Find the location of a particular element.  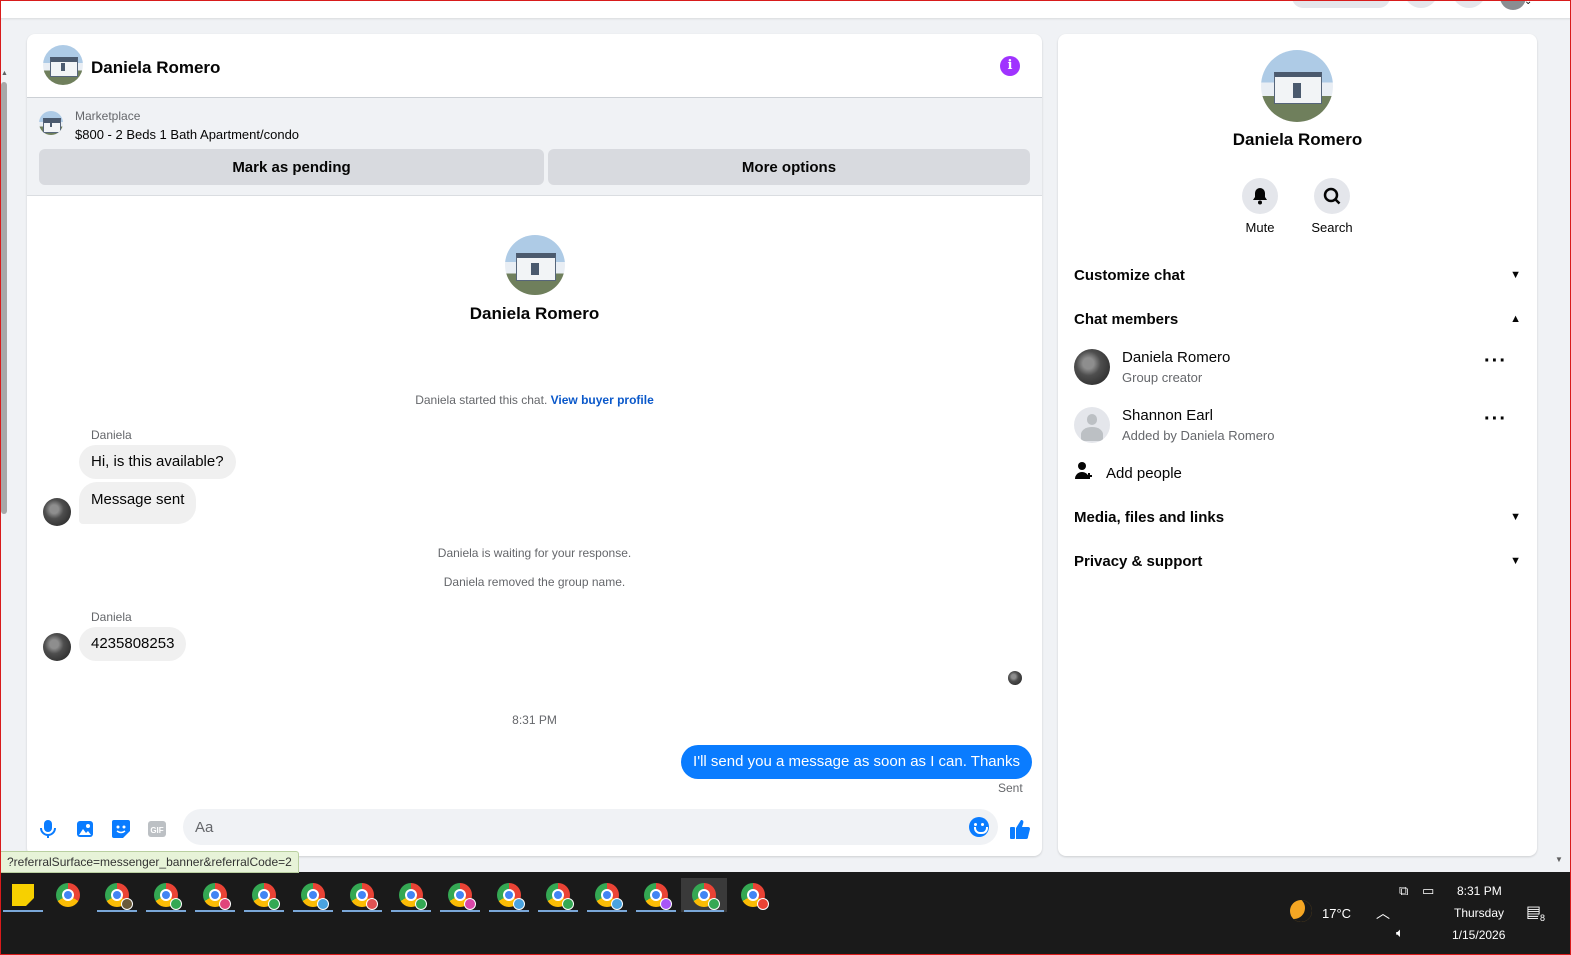

top-profile-avatar is located at coordinates (1513, 5).